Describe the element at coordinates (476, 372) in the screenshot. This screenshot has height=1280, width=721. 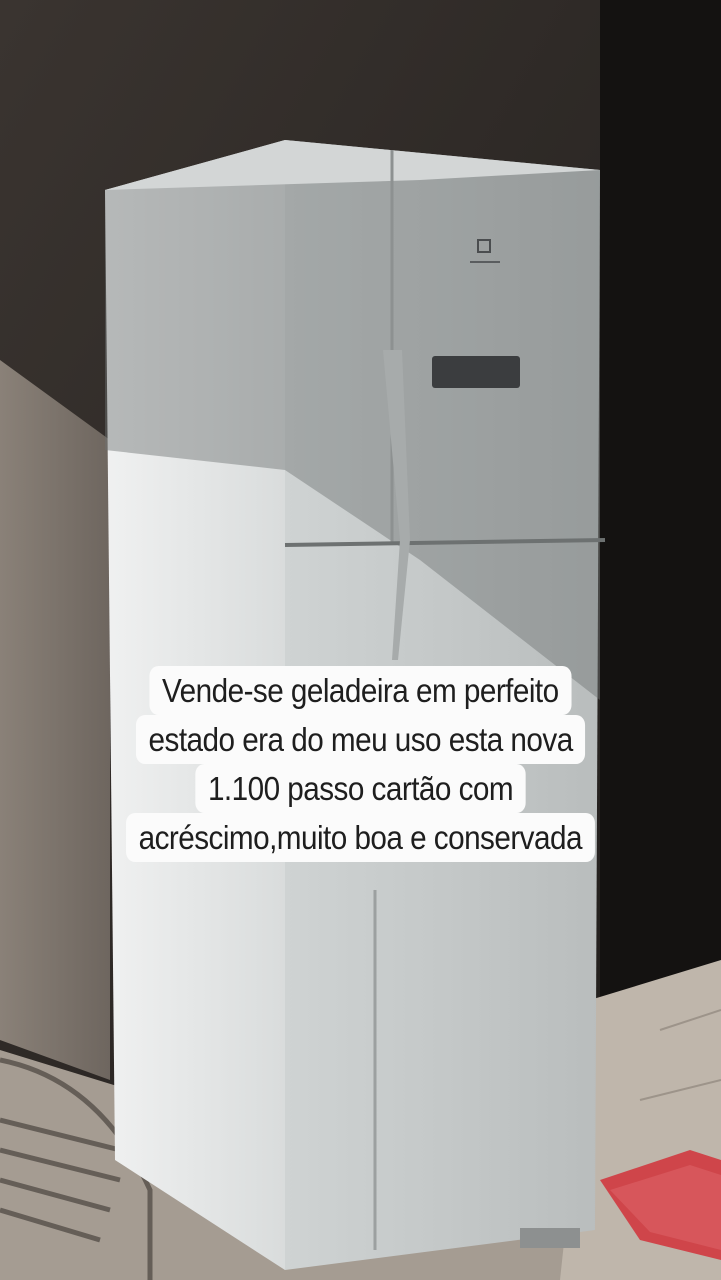
I see `fridge-display-panel` at that location.